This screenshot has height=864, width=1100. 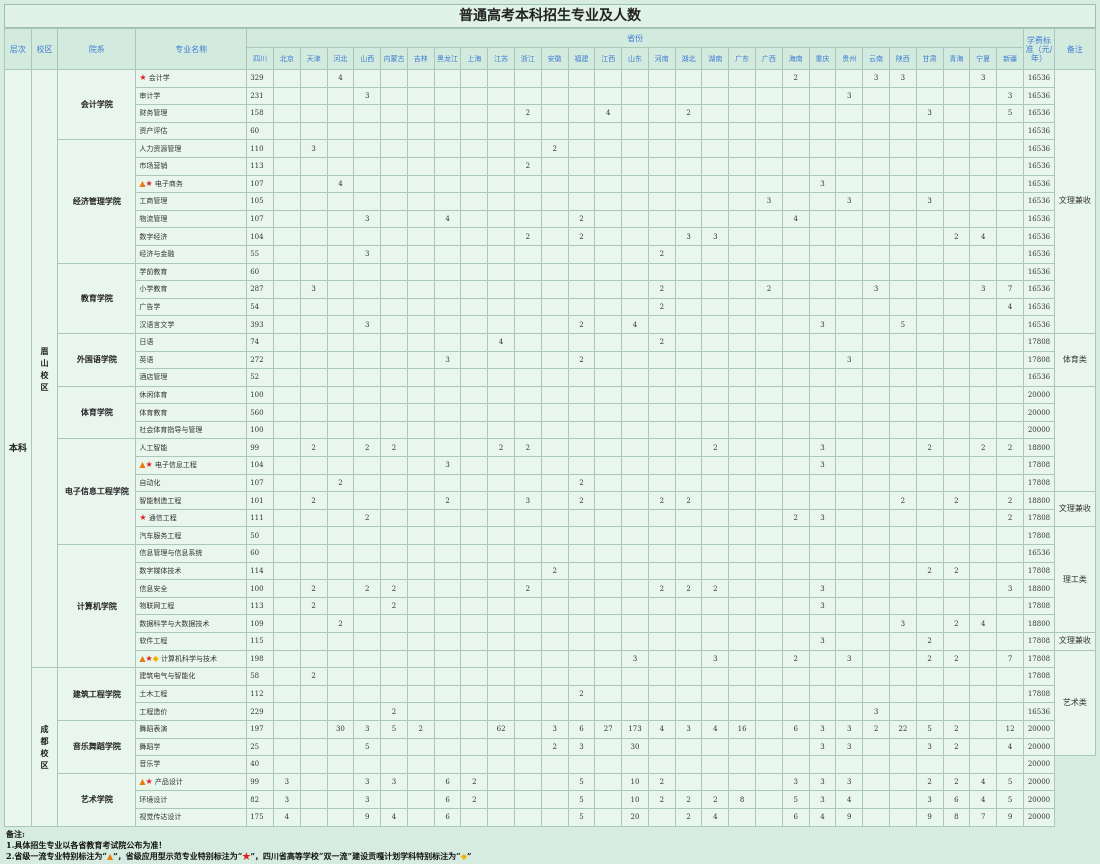 What do you see at coordinates (550, 201) in the screenshot?
I see `table-row: 经济管理学院 人力资源管理 110 3 2 16536` at bounding box center [550, 201].